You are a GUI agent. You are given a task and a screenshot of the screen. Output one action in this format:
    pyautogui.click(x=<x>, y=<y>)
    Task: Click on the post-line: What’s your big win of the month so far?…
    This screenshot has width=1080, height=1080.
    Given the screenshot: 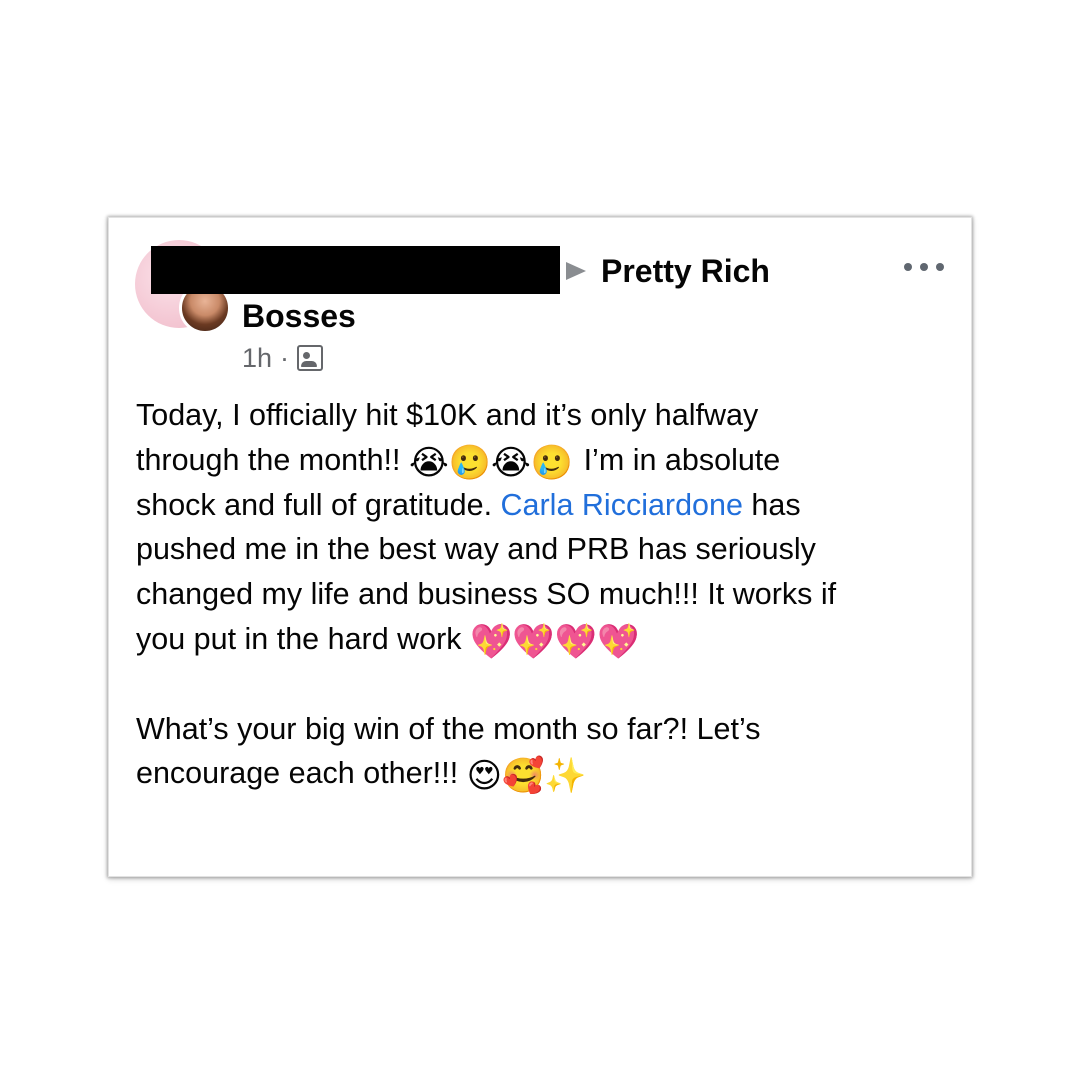 What is the action you would take?
    pyautogui.click(x=541, y=729)
    